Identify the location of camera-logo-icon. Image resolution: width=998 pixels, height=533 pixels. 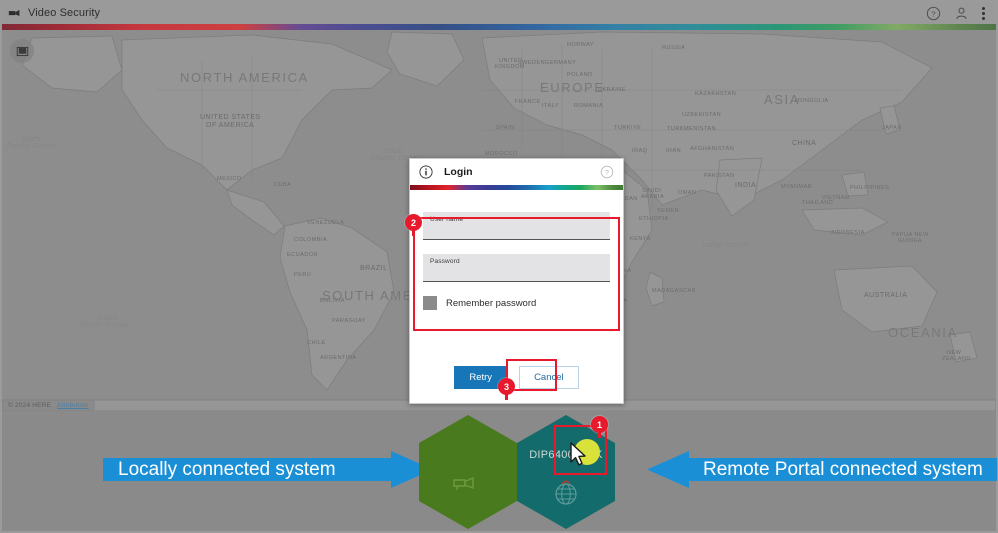
(14, 13).